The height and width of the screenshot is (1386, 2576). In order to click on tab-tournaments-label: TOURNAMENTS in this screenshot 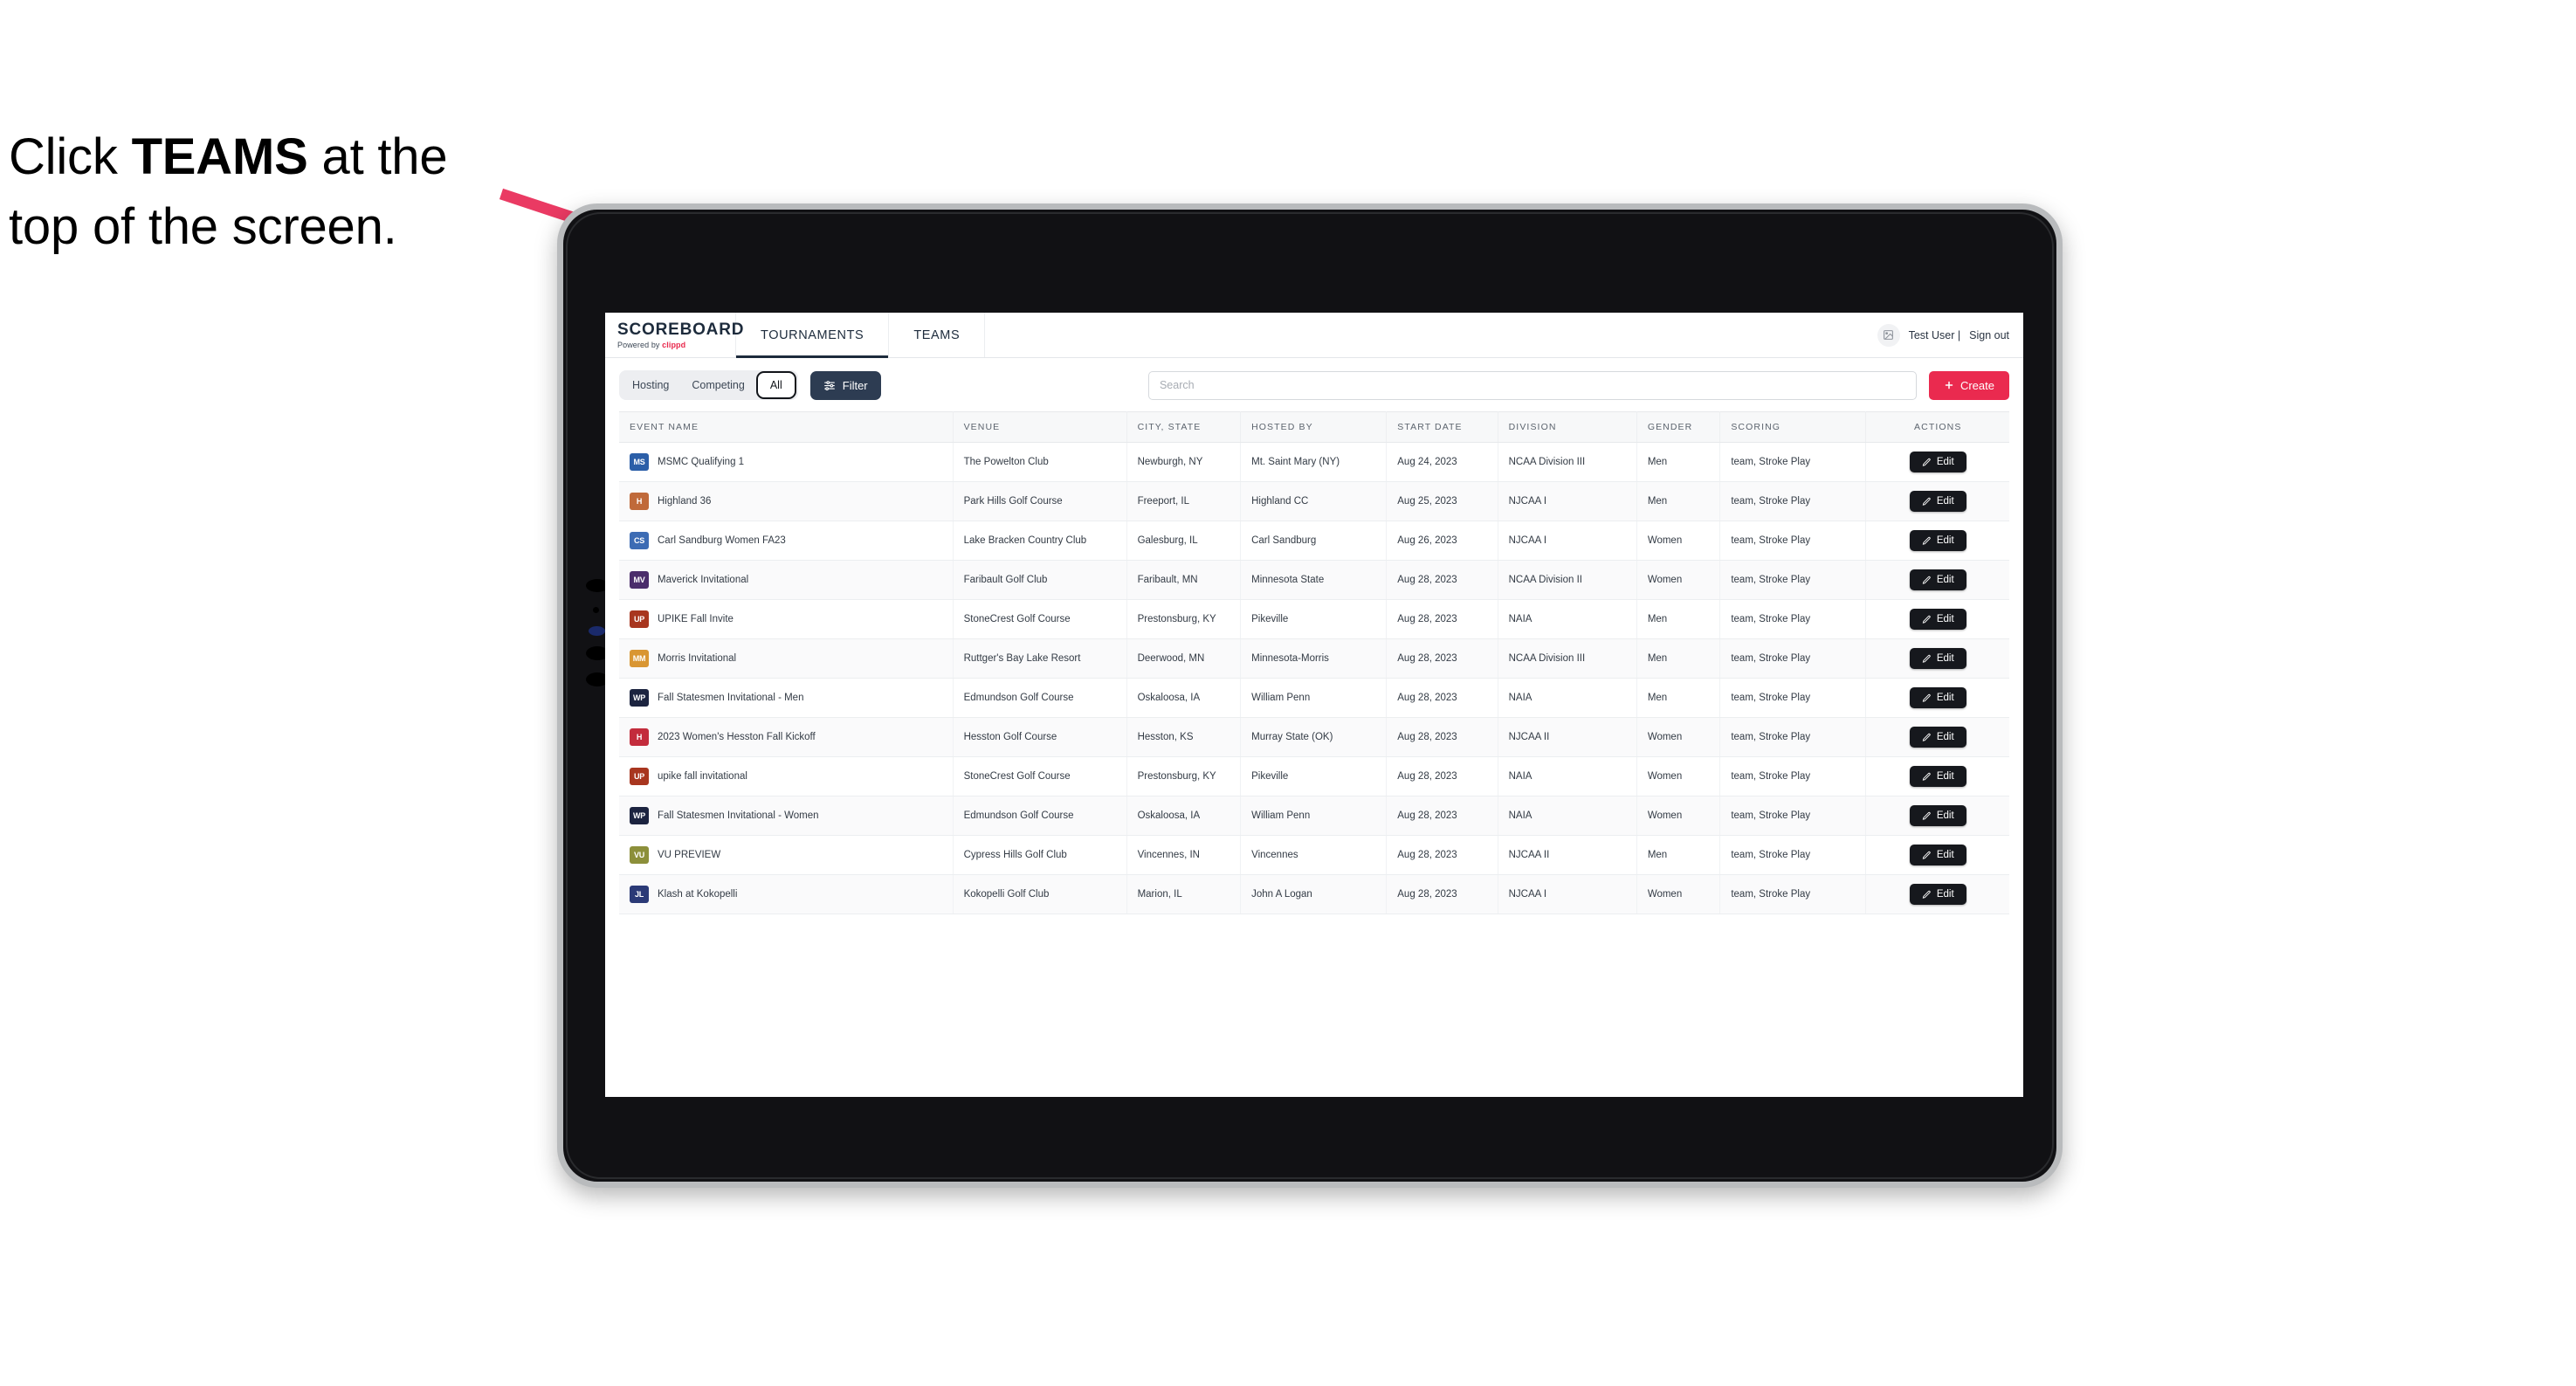, I will do `click(812, 335)`.